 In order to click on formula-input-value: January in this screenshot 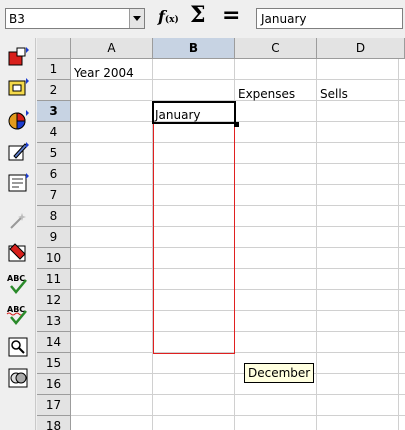, I will do `click(284, 19)`.